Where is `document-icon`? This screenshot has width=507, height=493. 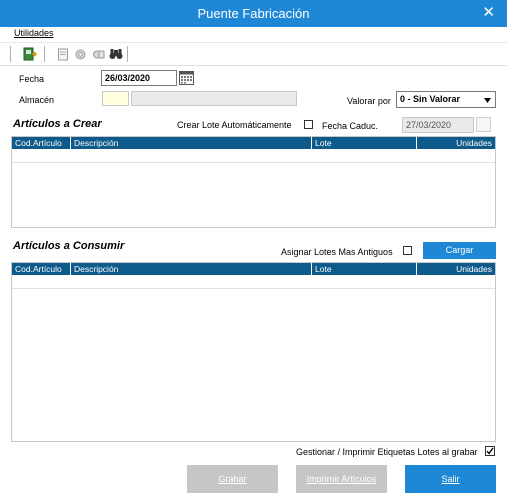 document-icon is located at coordinates (63, 54).